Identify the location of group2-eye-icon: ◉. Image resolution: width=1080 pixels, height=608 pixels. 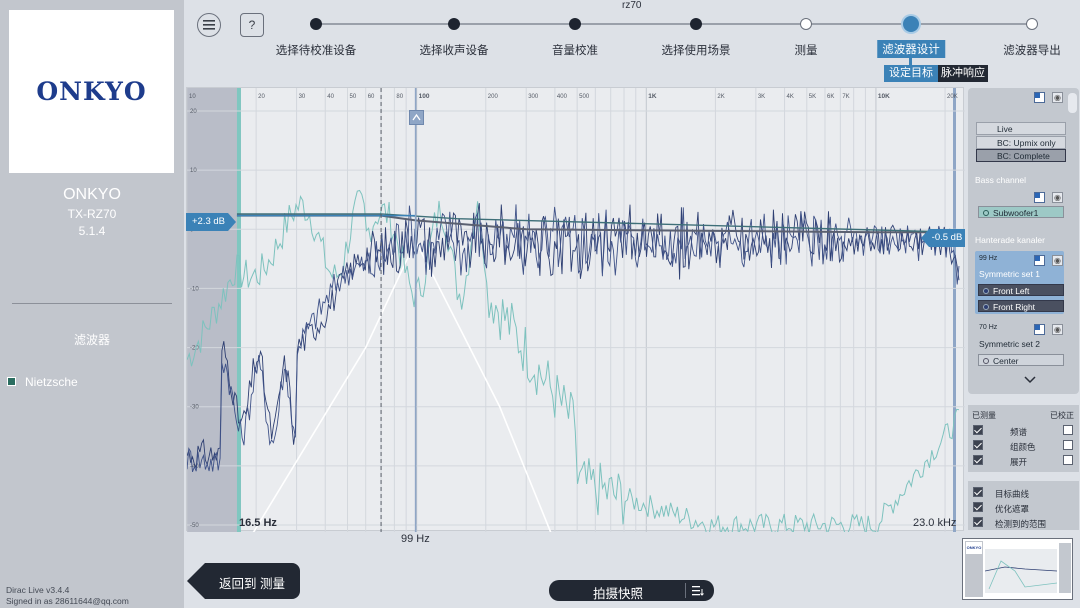
(1057, 329).